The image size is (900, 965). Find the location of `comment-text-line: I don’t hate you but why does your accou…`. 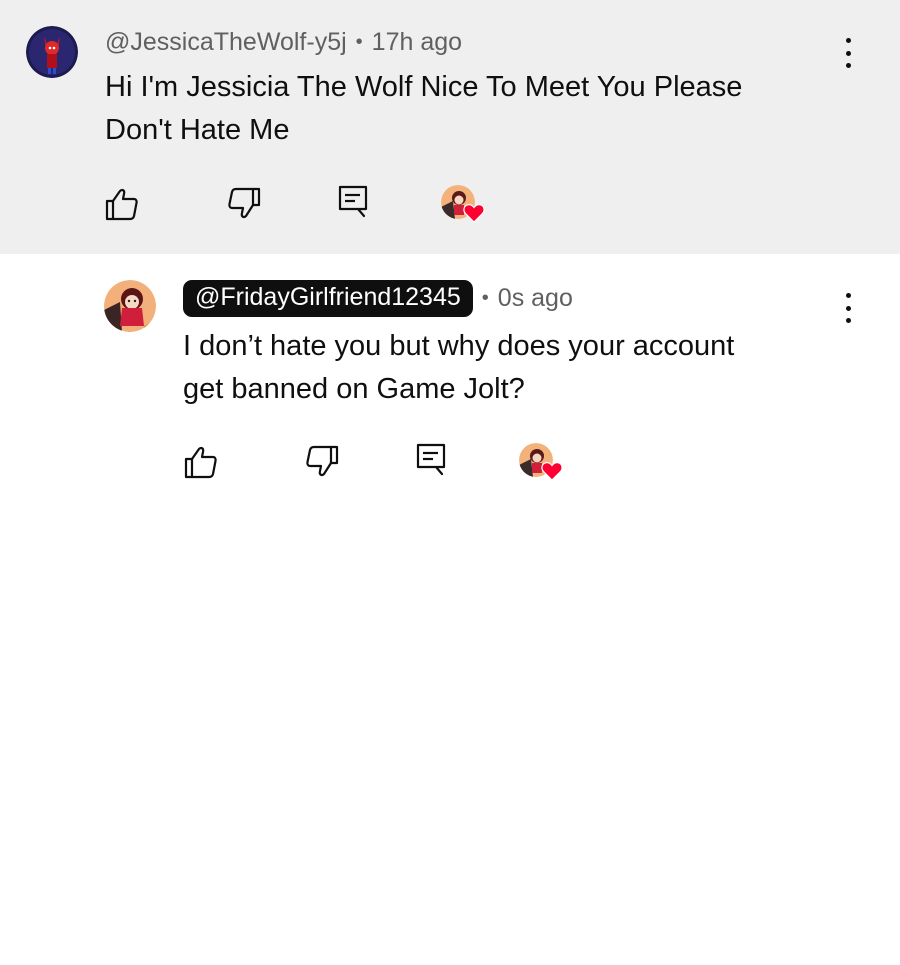

comment-text-line: I don’t hate you but why does your accou… is located at coordinates (459, 346).